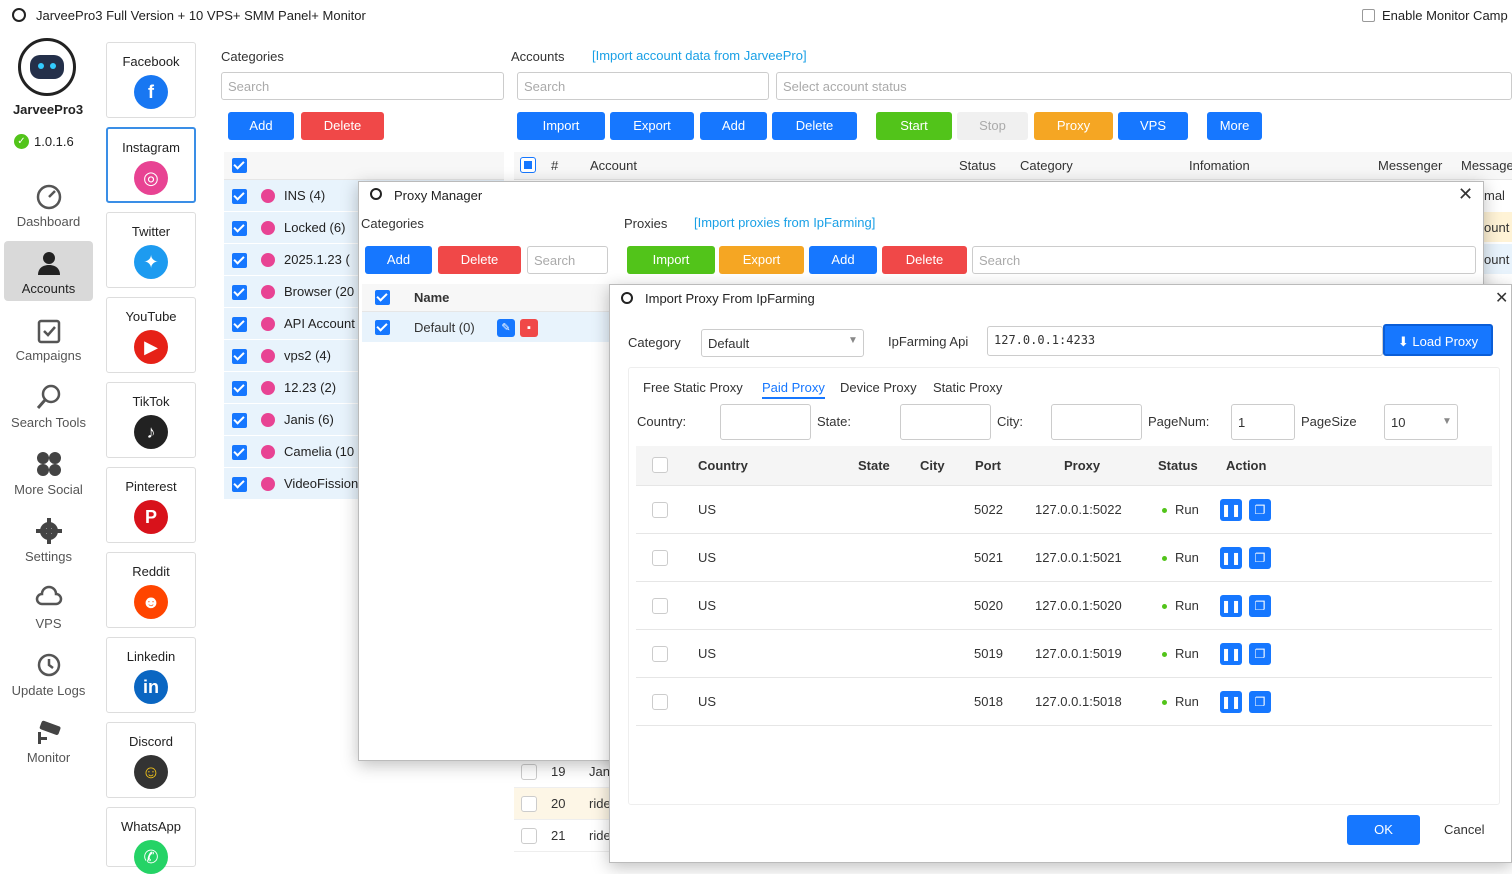 This screenshot has height=874, width=1512. I want to click on nav-monitor: Monitor, so click(48, 740).